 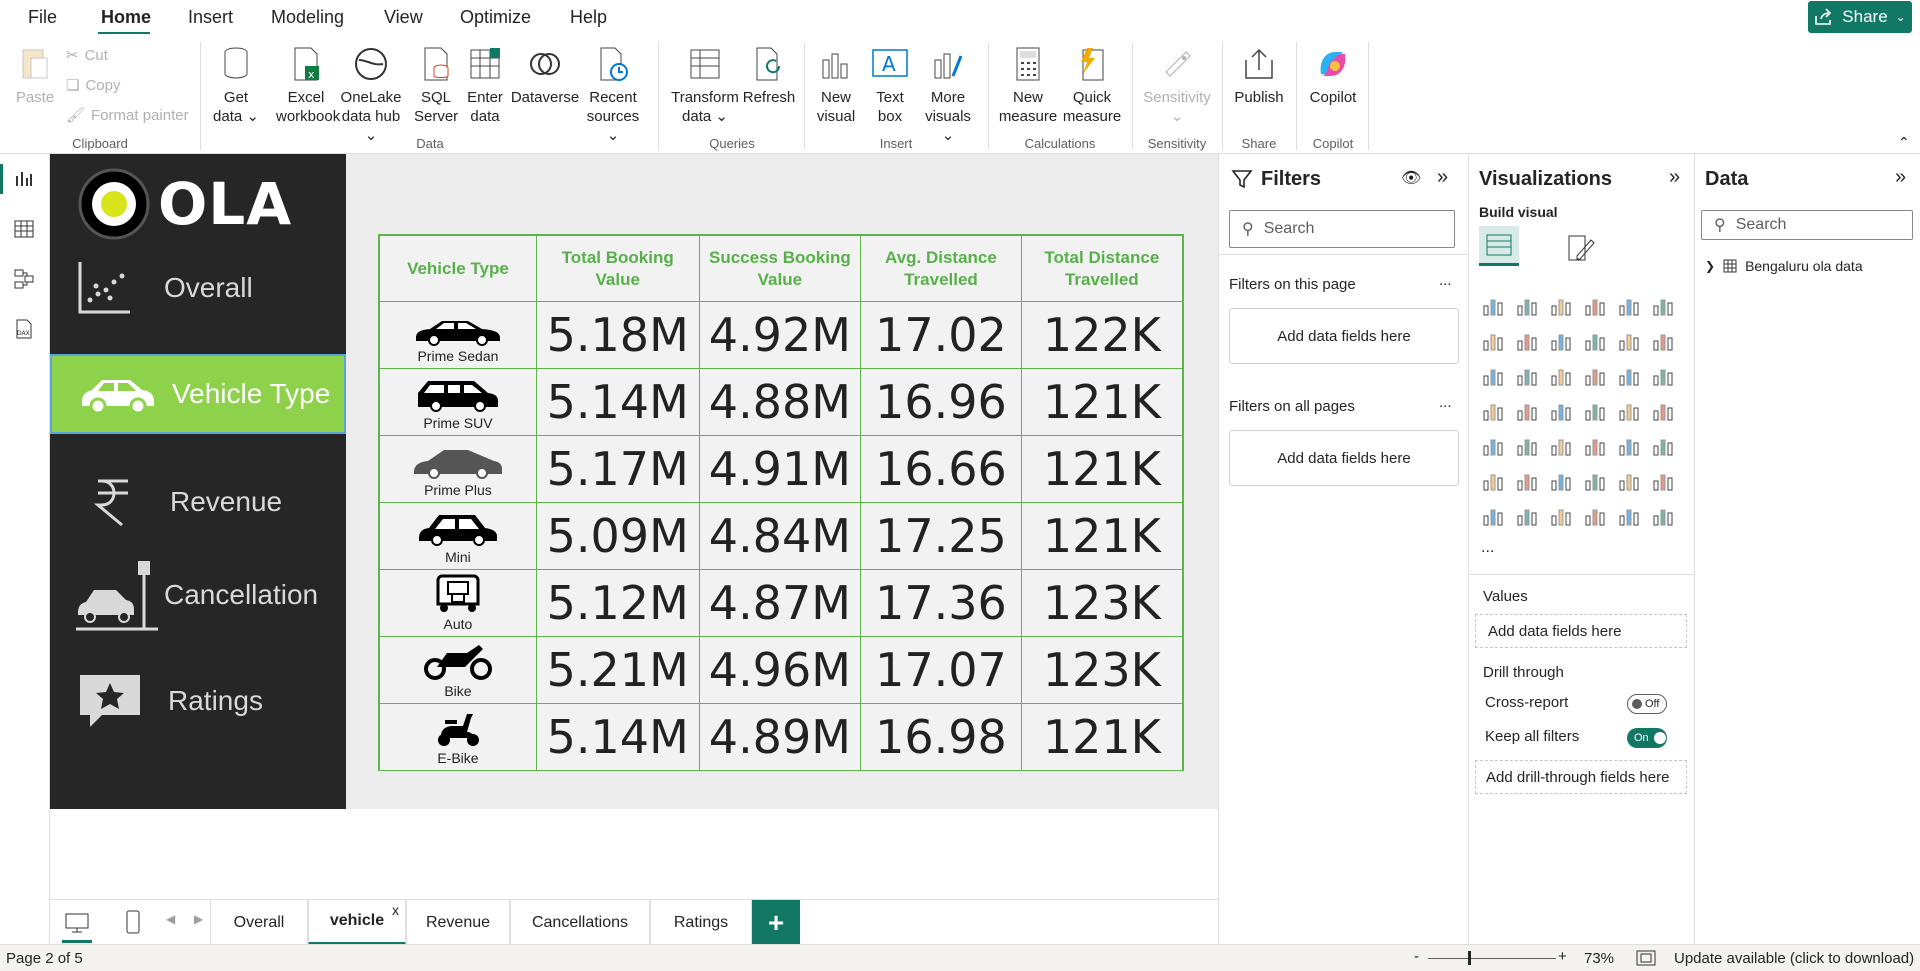 What do you see at coordinates (1596, 447) in the screenshot?
I see `table-visual-icon` at bounding box center [1596, 447].